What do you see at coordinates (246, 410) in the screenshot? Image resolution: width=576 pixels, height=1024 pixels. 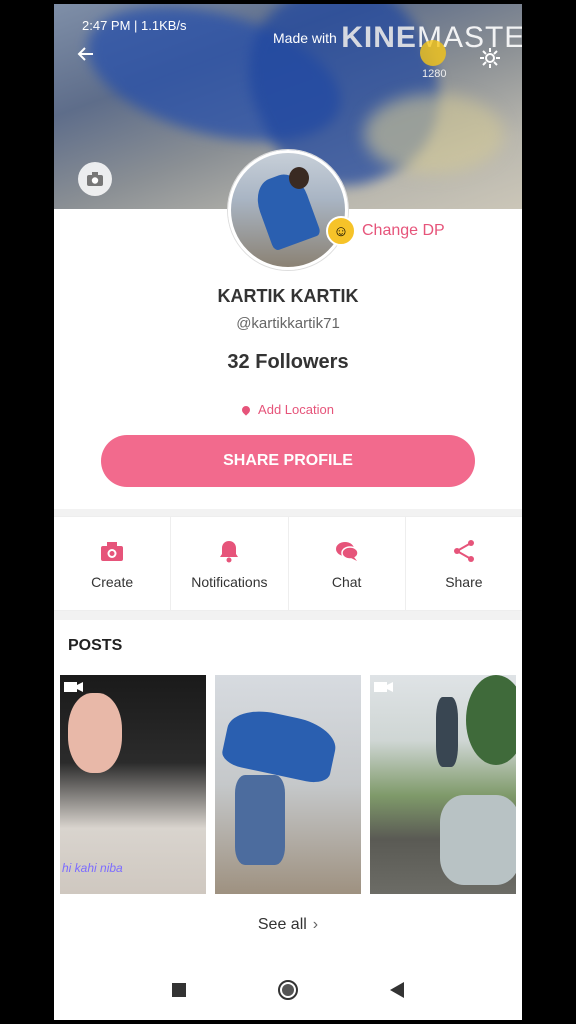 I see `location-pin-icon` at bounding box center [246, 410].